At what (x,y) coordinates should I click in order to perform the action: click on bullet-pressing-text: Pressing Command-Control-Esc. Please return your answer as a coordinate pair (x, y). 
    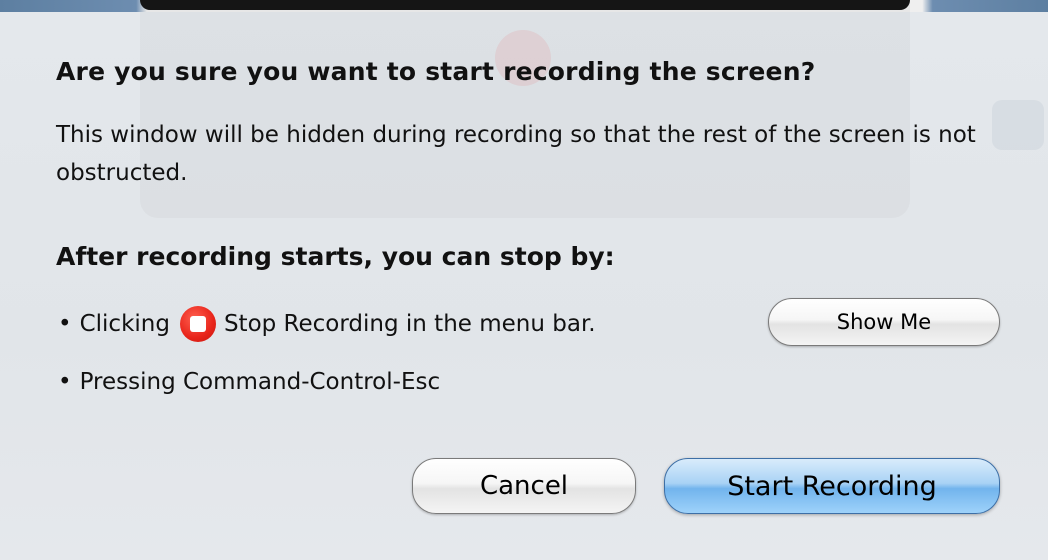
    Looking at the image, I should click on (260, 382).